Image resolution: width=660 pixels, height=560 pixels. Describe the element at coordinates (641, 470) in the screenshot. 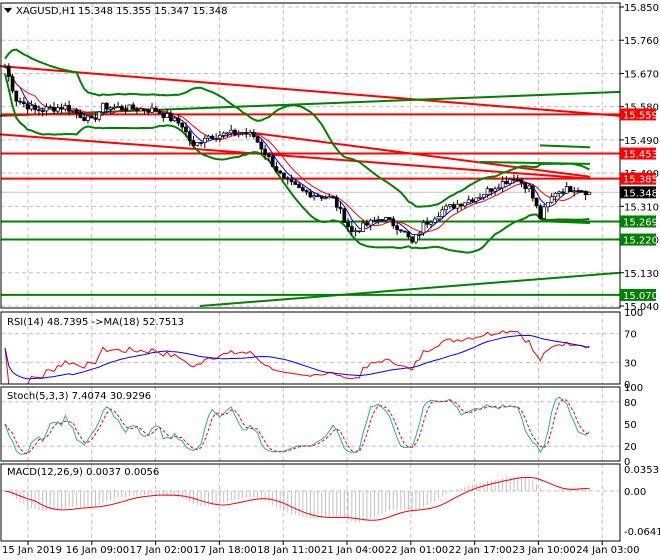

I see `macd-tick: 0.0353` at that location.